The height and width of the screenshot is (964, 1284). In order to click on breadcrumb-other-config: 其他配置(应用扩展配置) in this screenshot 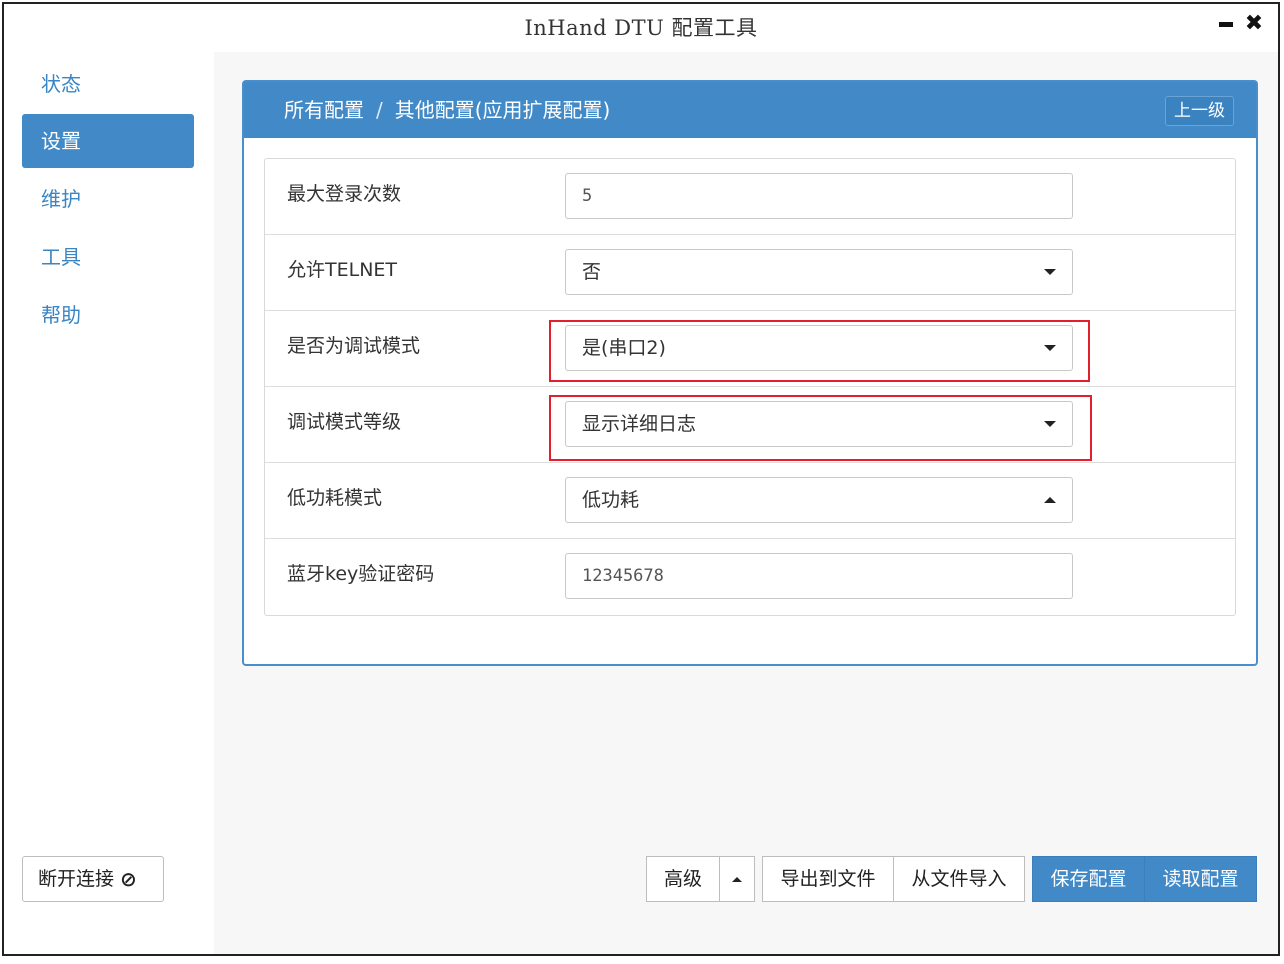, I will do `click(502, 110)`.